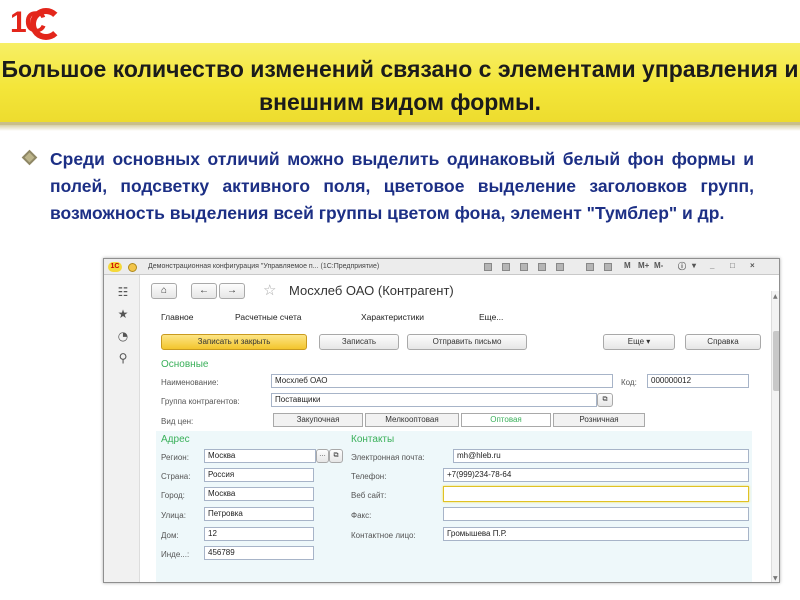  I want to click on menu-icon: ☷, so click(123, 292).